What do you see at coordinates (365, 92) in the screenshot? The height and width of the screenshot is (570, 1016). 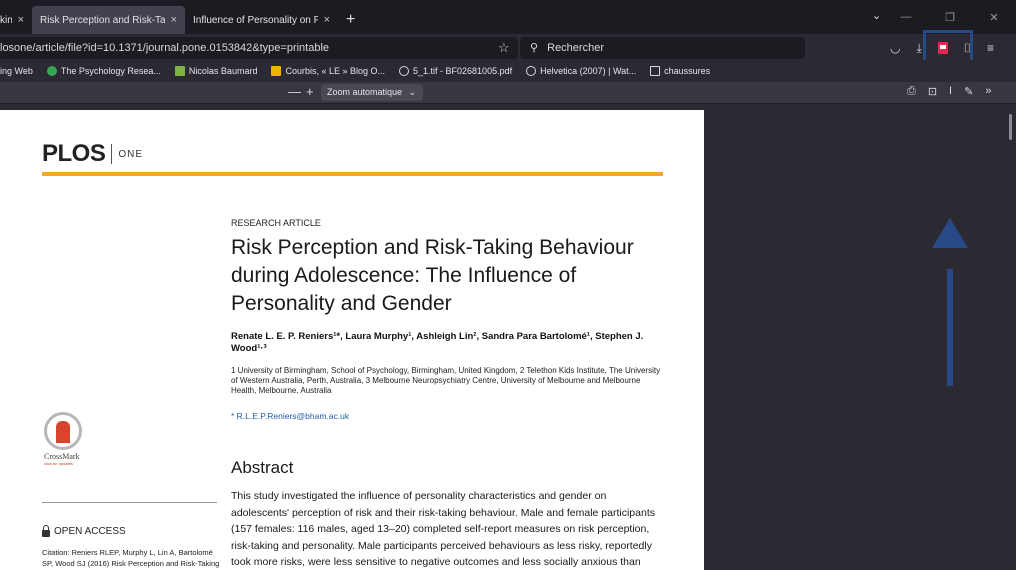 I see `zoom-label: Zoom automatique` at bounding box center [365, 92].